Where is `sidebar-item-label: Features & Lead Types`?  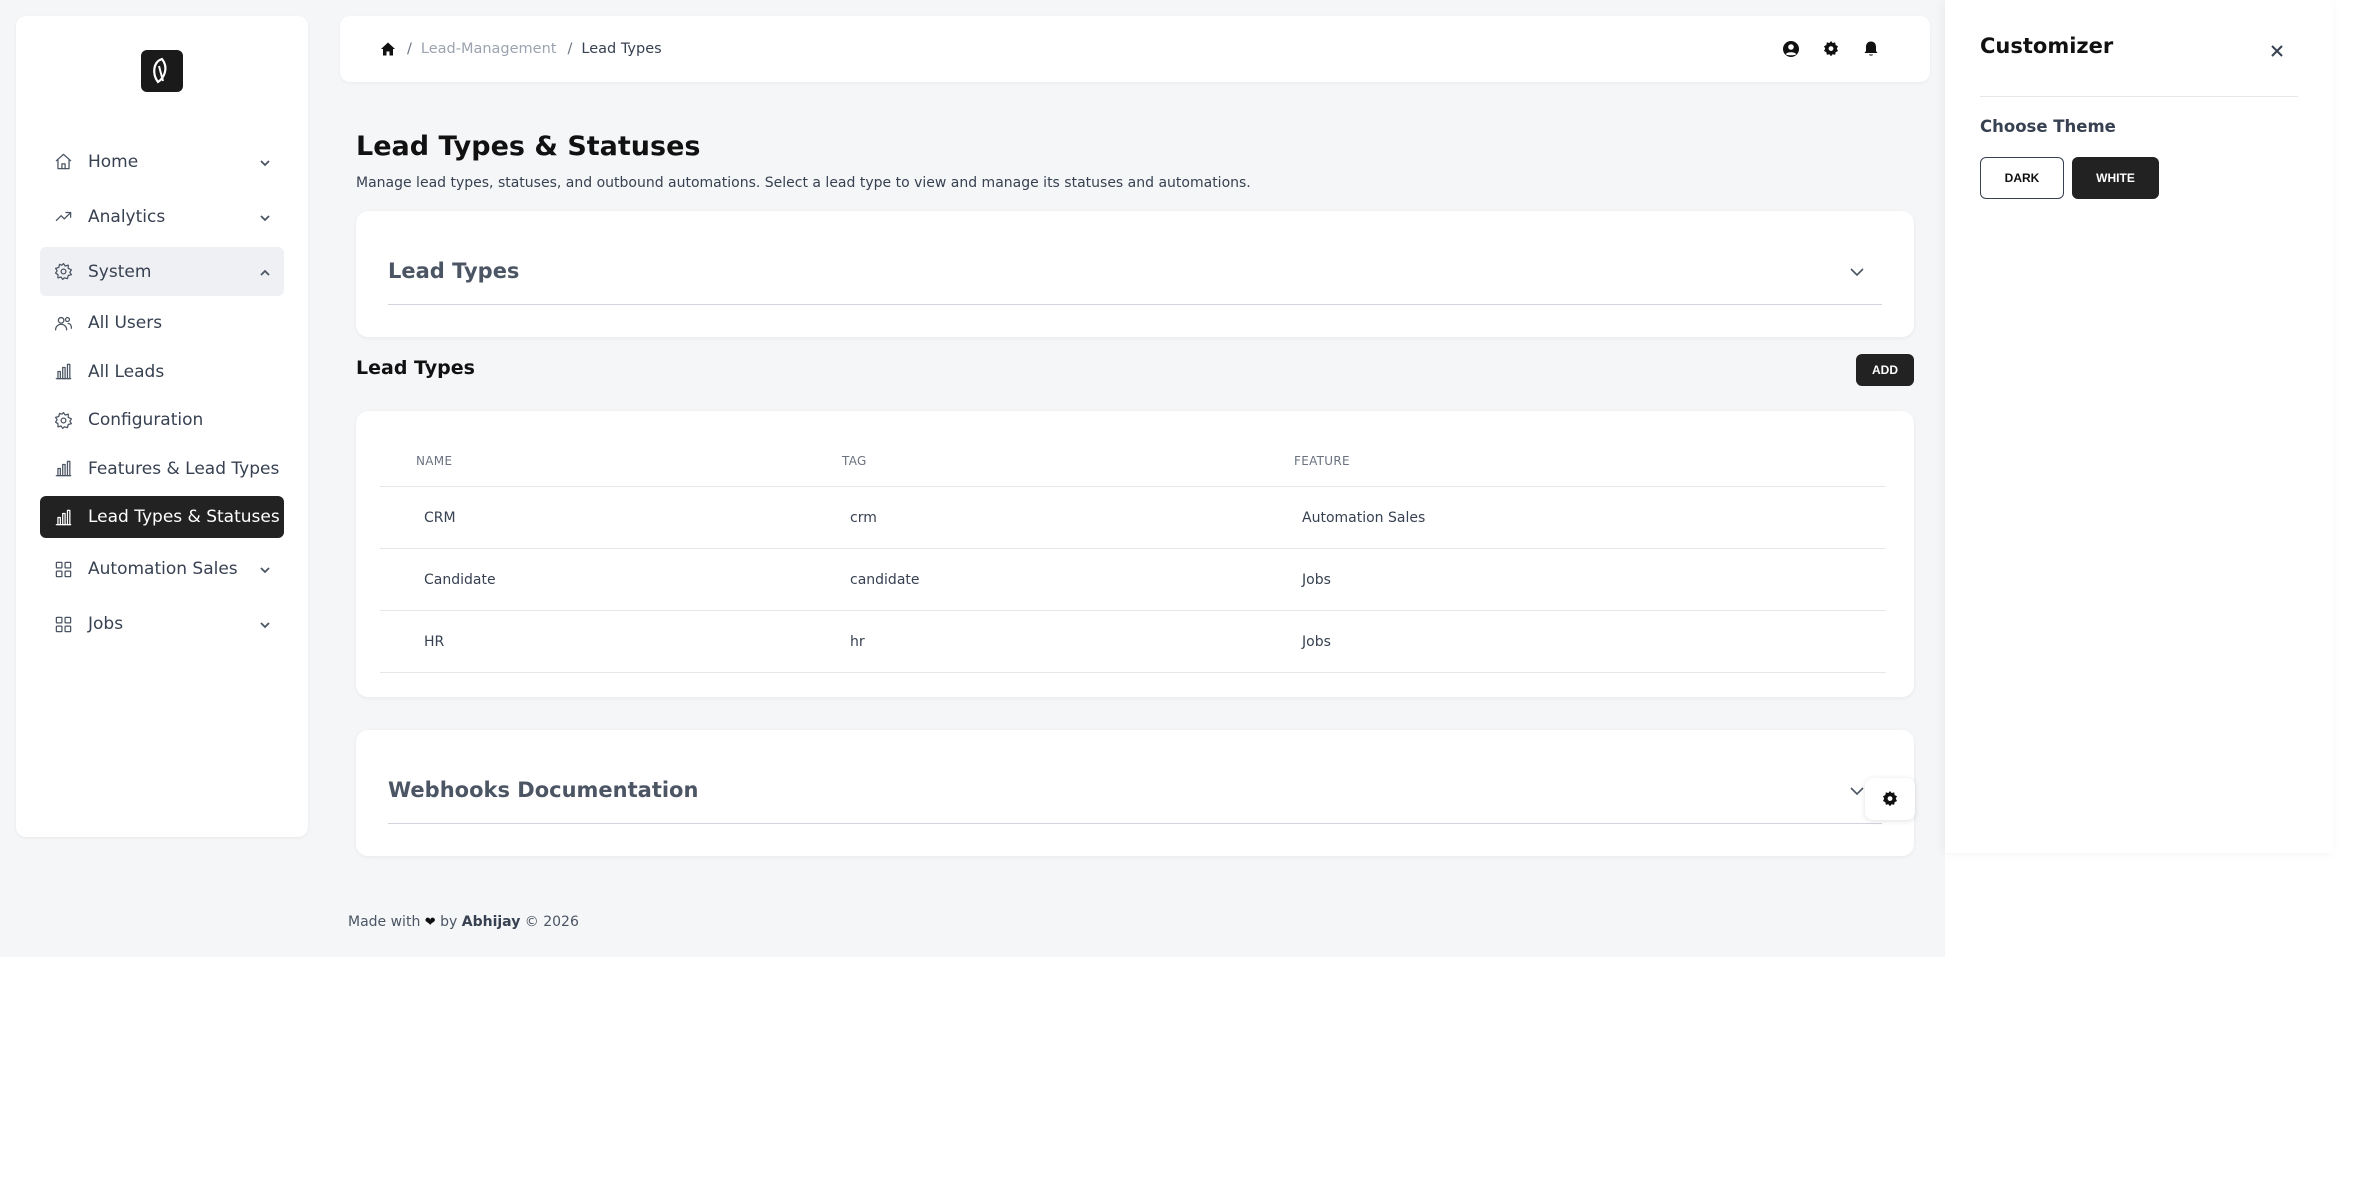
sidebar-item-label: Features & Lead Types is located at coordinates (184, 468).